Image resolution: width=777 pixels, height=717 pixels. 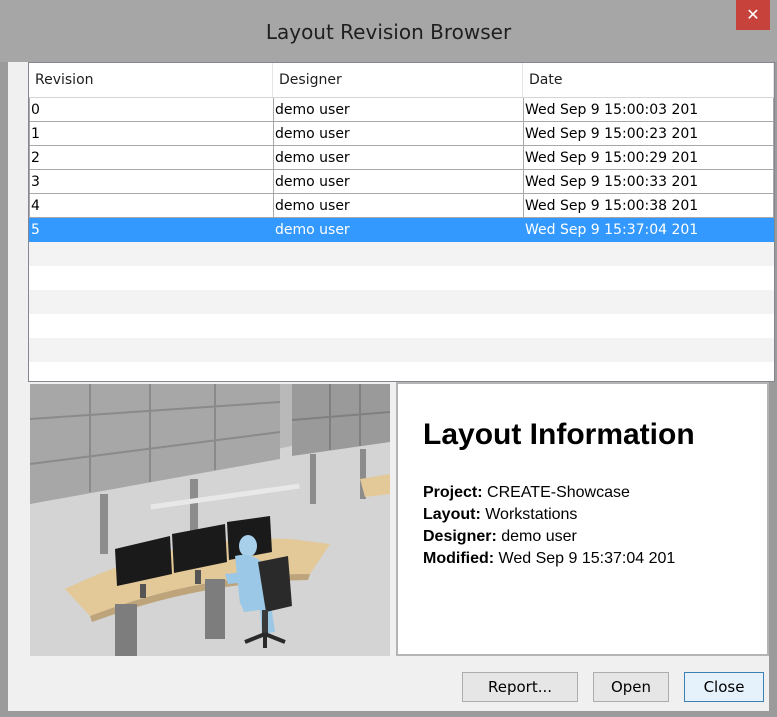 I want to click on column-header-revision: Revision, so click(x=151, y=80).